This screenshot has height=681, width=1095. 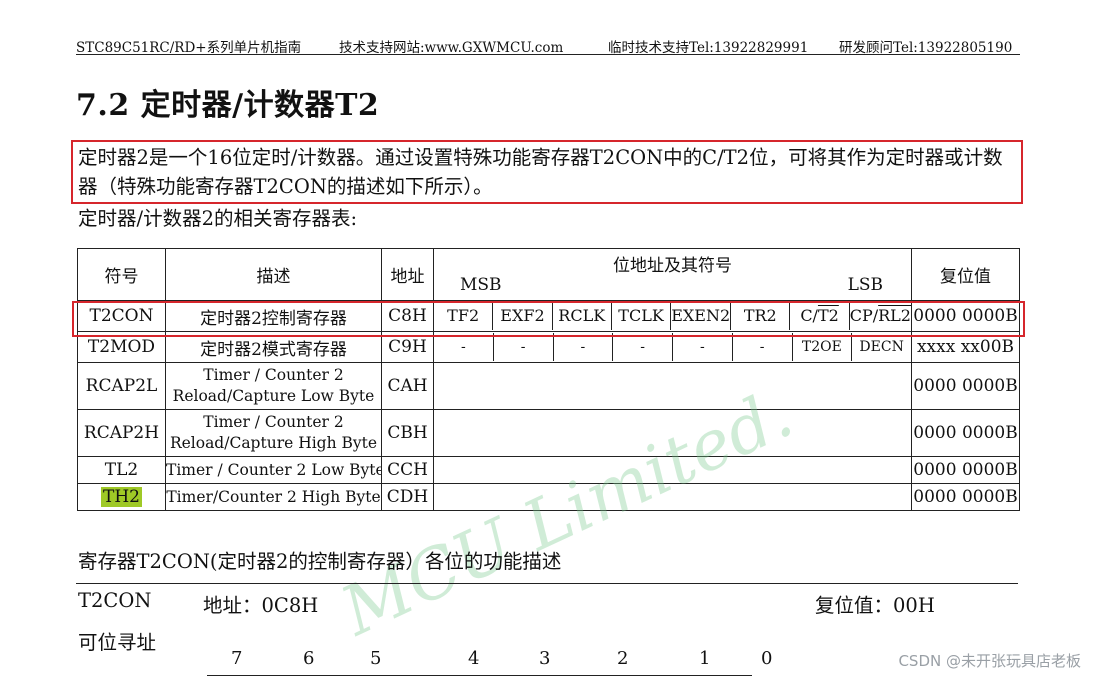 I want to click on divider, so click(x=547, y=583).